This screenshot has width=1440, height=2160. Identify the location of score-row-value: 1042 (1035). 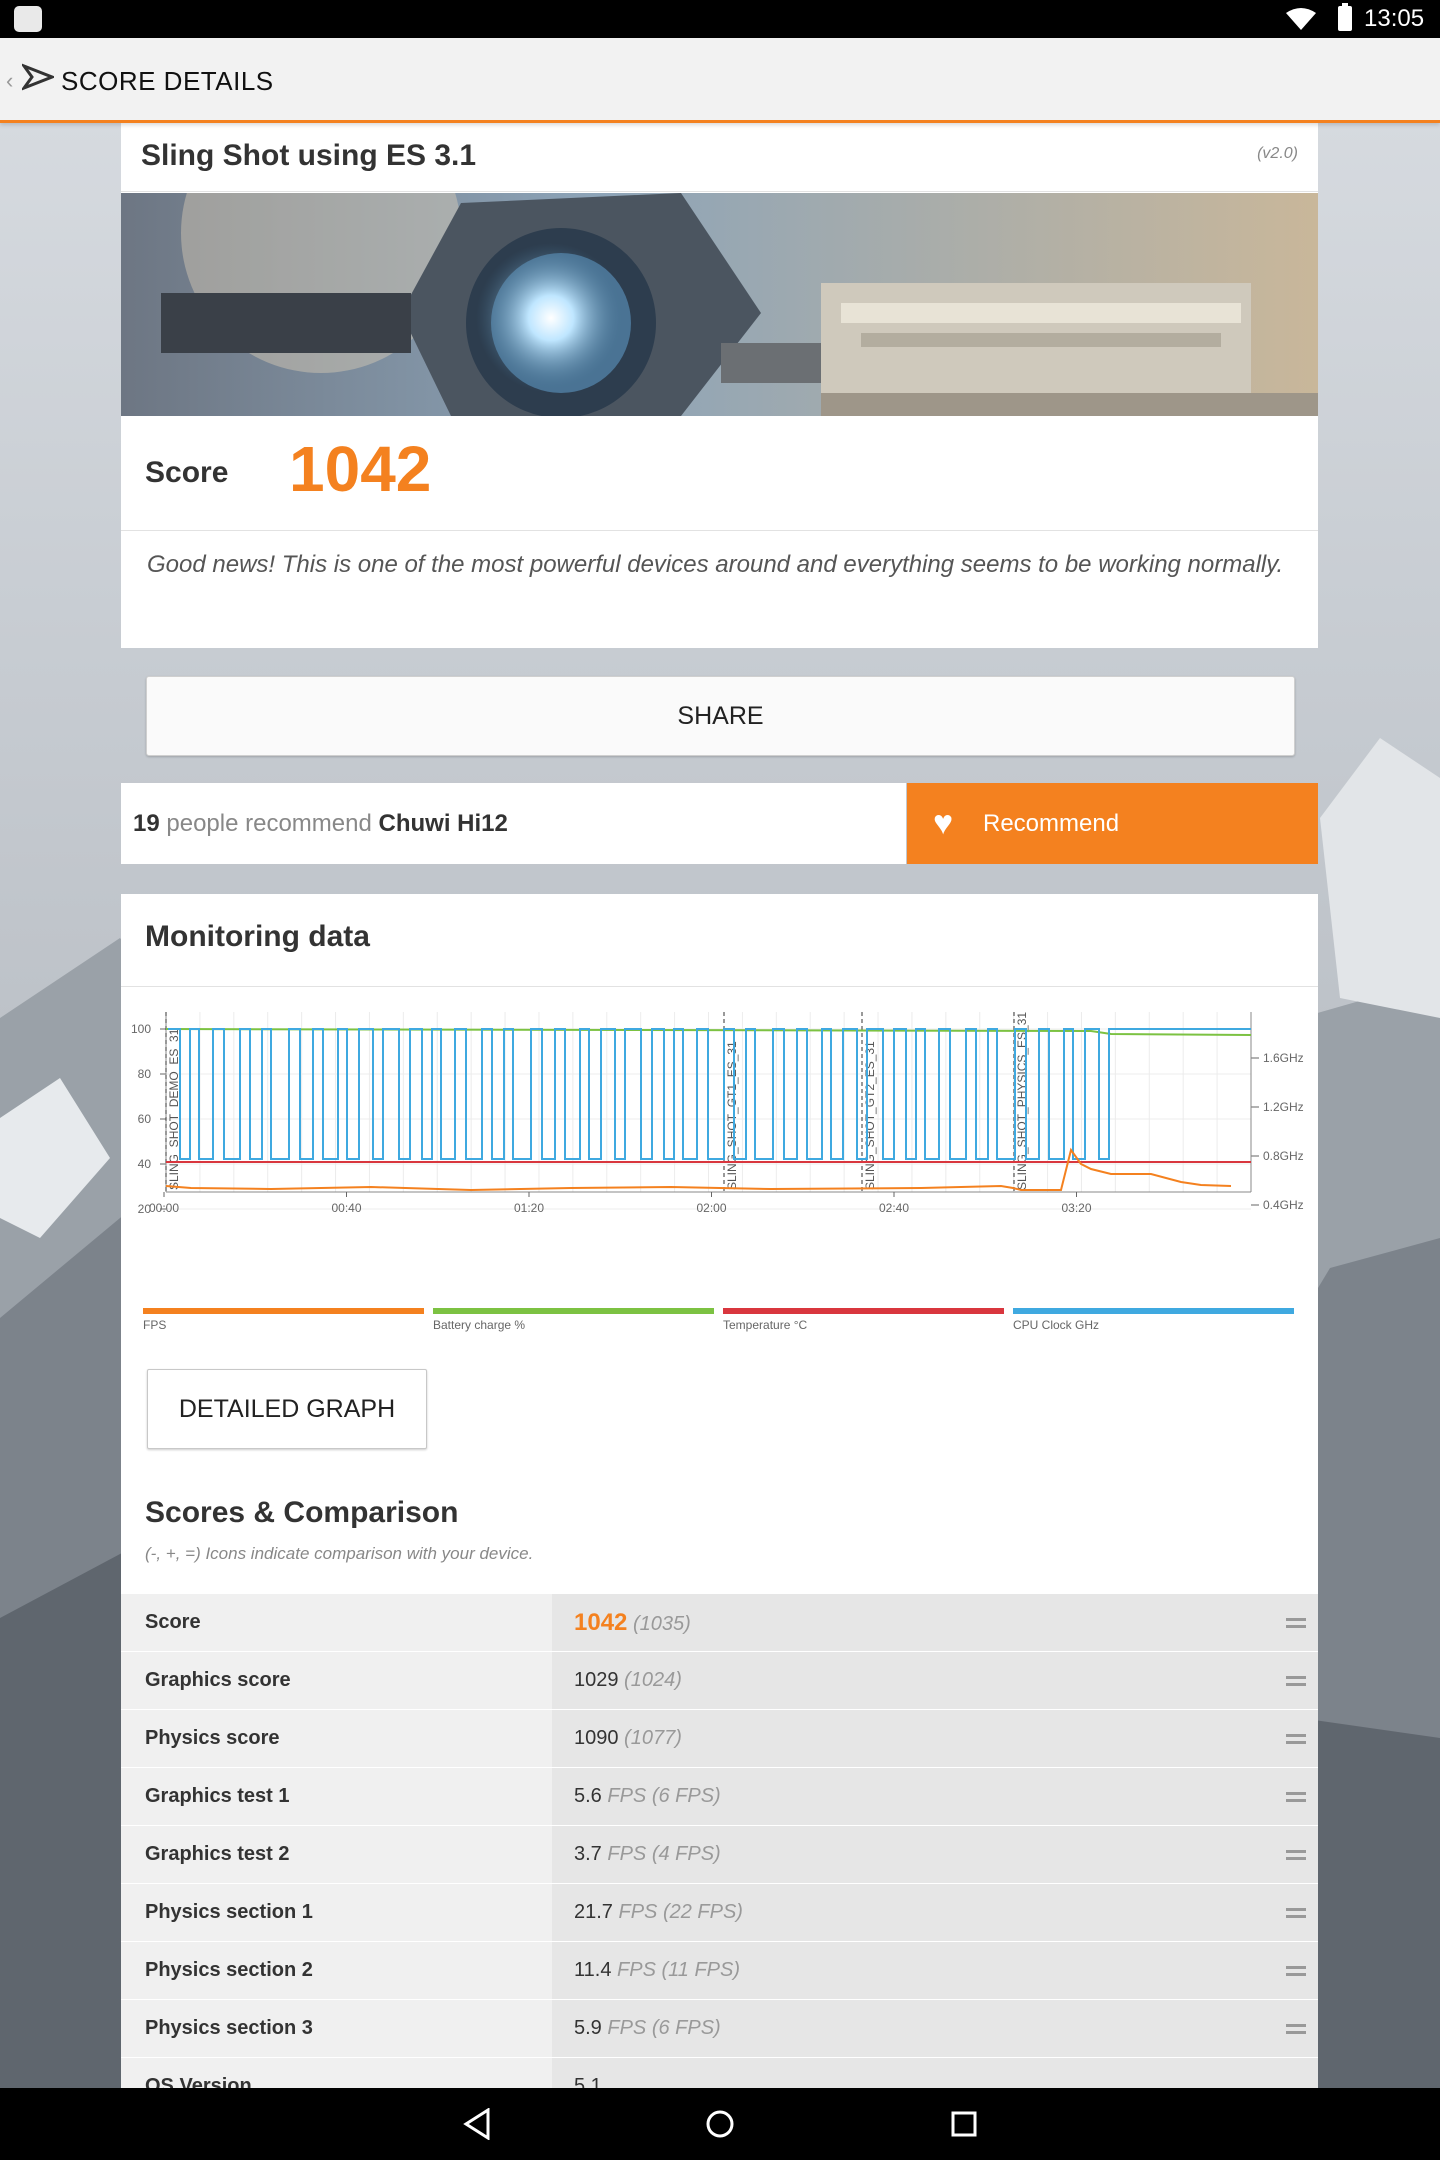
(935, 1622).